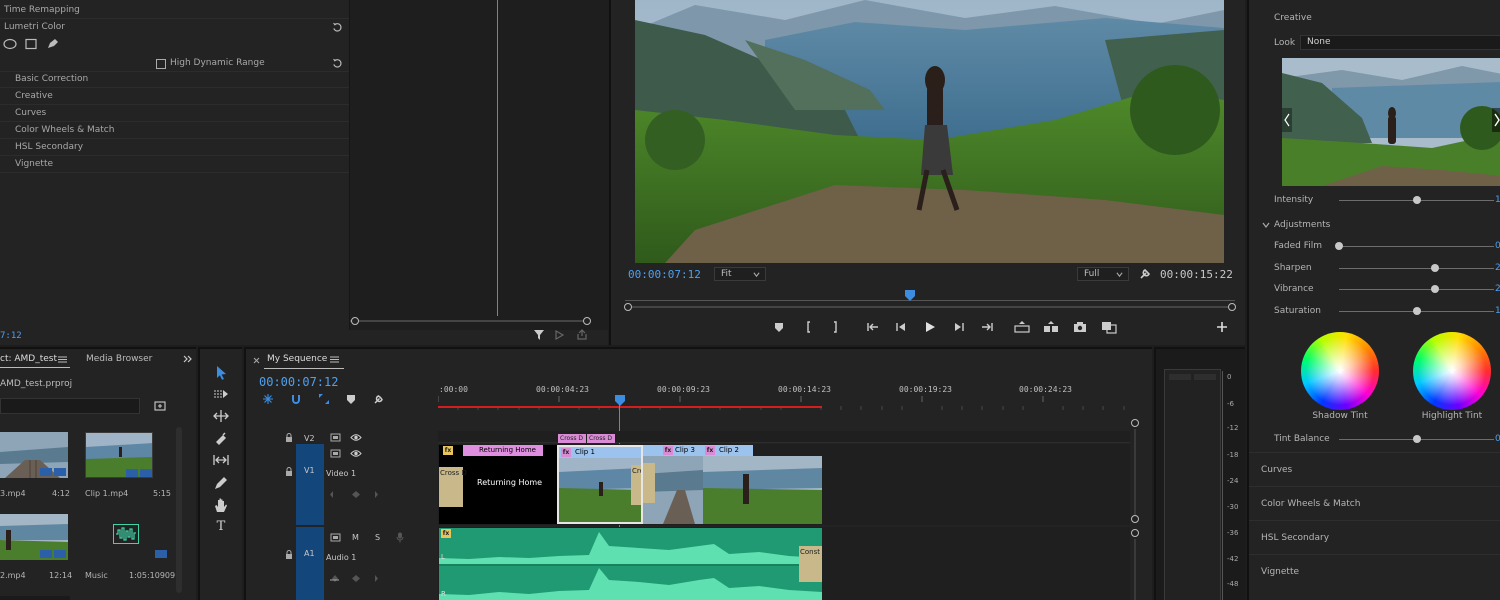  What do you see at coordinates (1497, 289) in the screenshot?
I see `slider-value: 2` at bounding box center [1497, 289].